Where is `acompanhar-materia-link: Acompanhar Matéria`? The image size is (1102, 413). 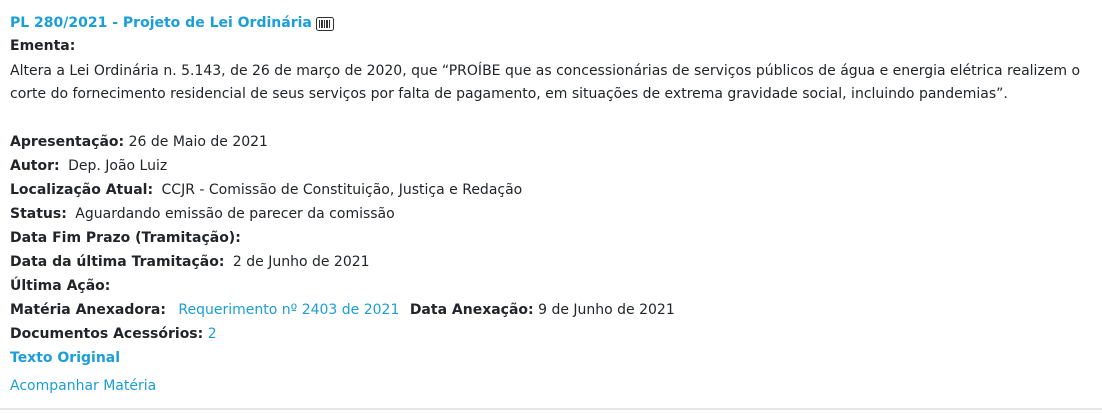
acompanhar-materia-link: Acompanhar Matéria is located at coordinates (83, 386).